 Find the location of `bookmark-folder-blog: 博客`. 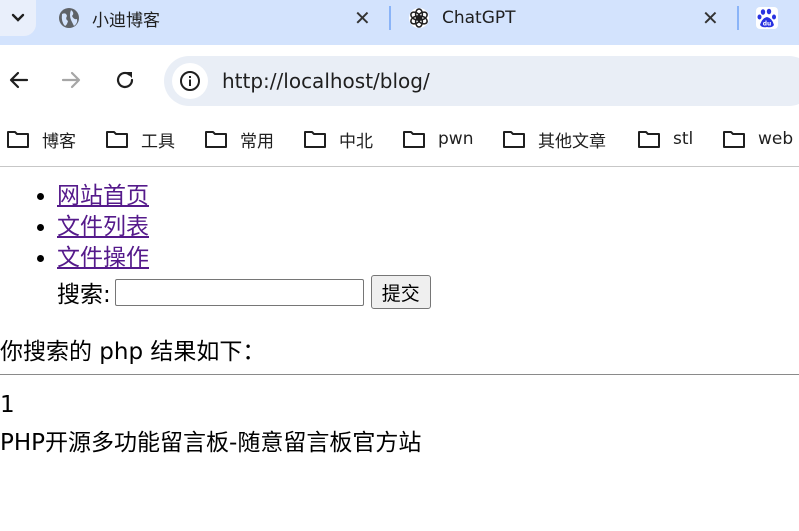

bookmark-folder-blog: 博客 is located at coordinates (41, 139).